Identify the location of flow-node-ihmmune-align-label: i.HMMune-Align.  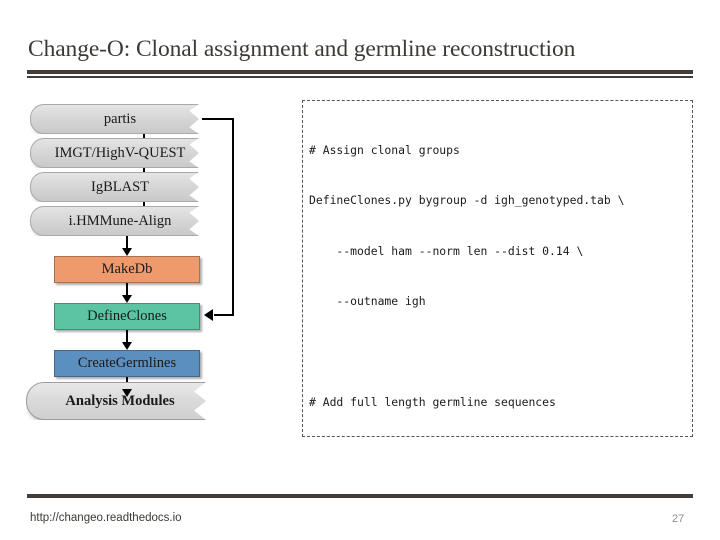
(120, 220).